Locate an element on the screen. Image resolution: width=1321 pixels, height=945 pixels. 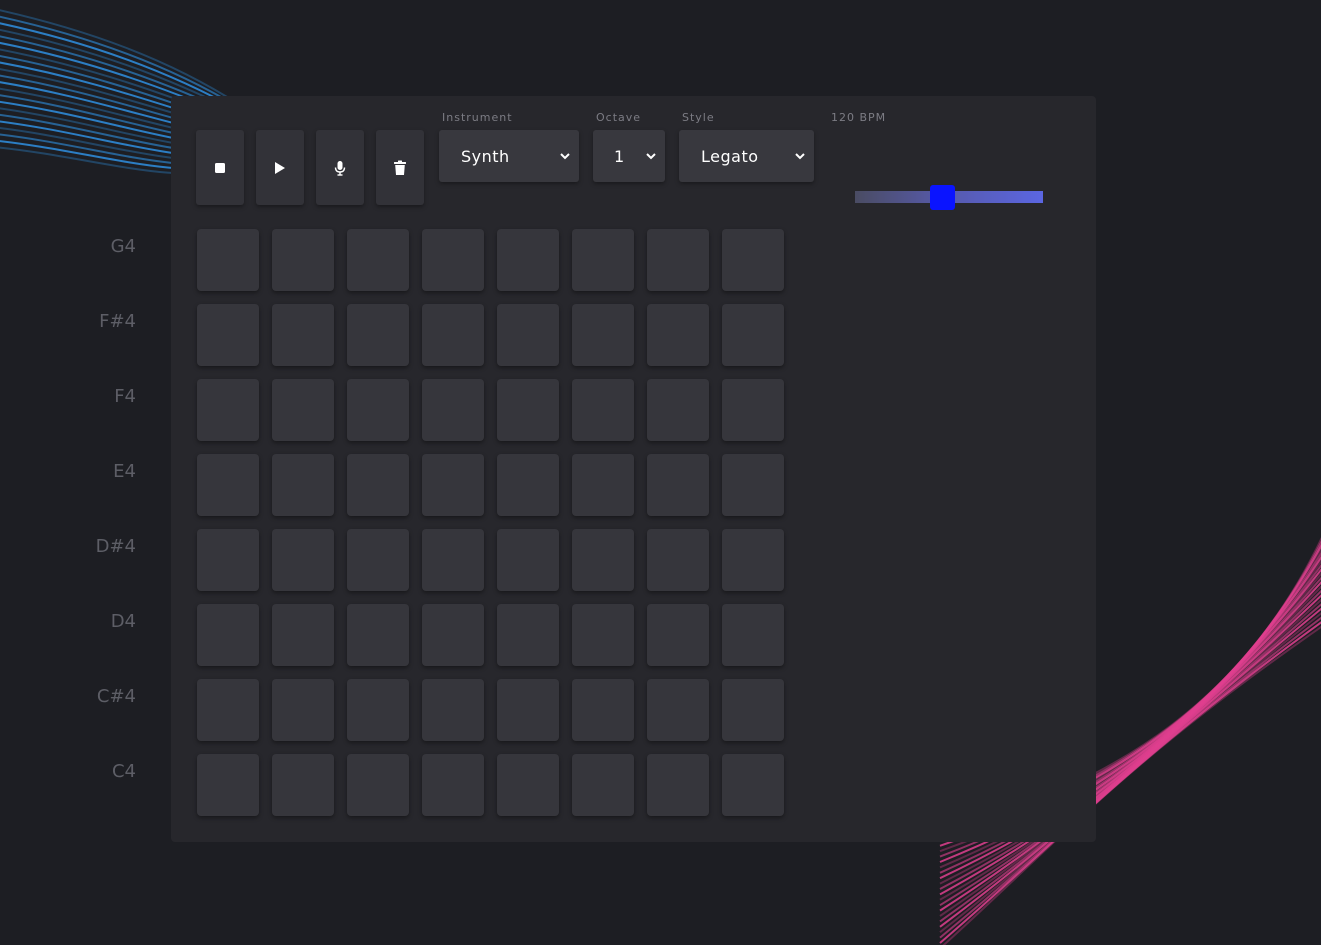
play-button is located at coordinates (280, 167).